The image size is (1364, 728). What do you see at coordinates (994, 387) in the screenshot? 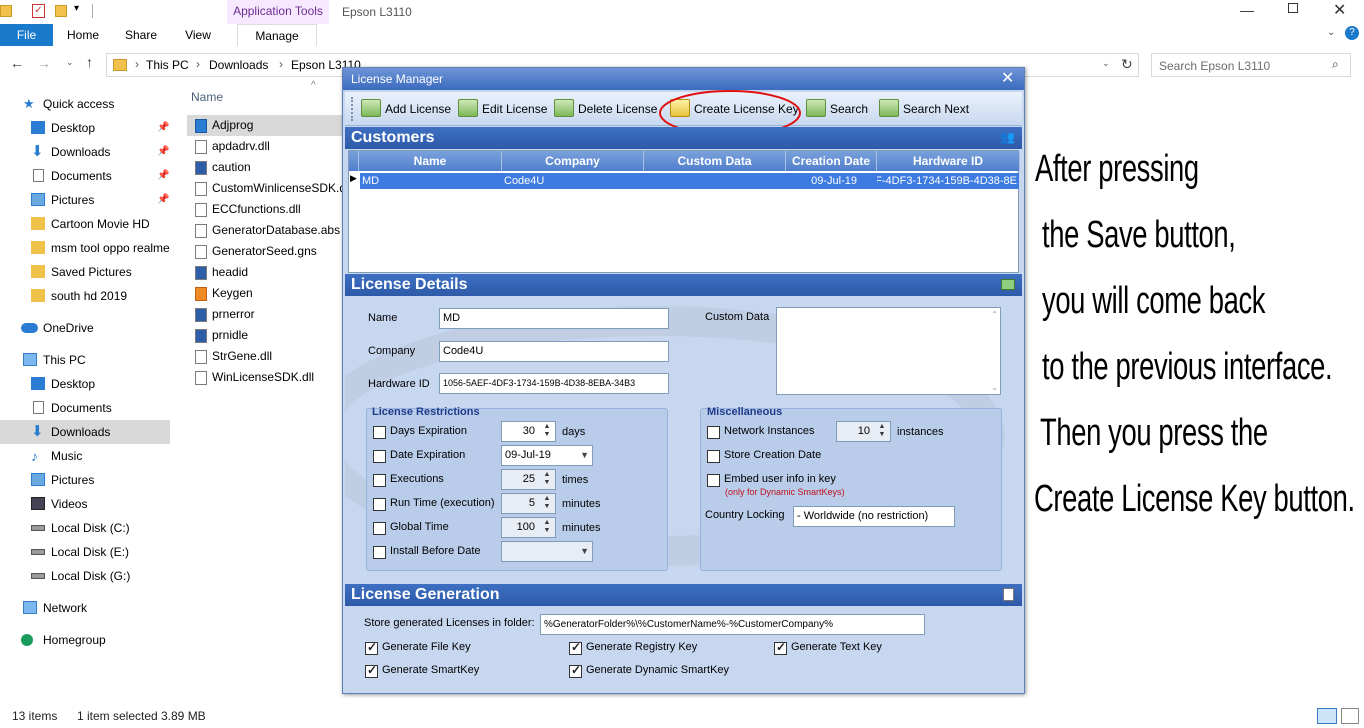
I see `scroll-down-icon: ⌄` at bounding box center [994, 387].